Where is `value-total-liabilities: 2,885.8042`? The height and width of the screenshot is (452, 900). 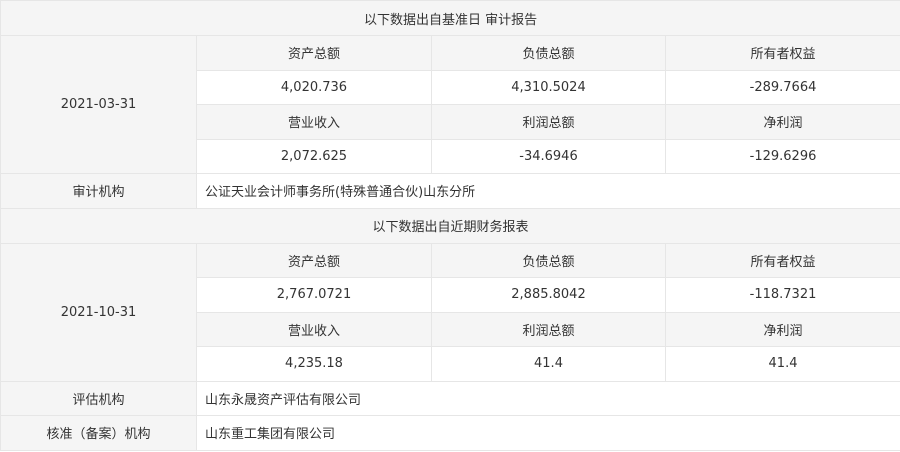
value-total-liabilities: 2,885.8042 is located at coordinates (548, 295).